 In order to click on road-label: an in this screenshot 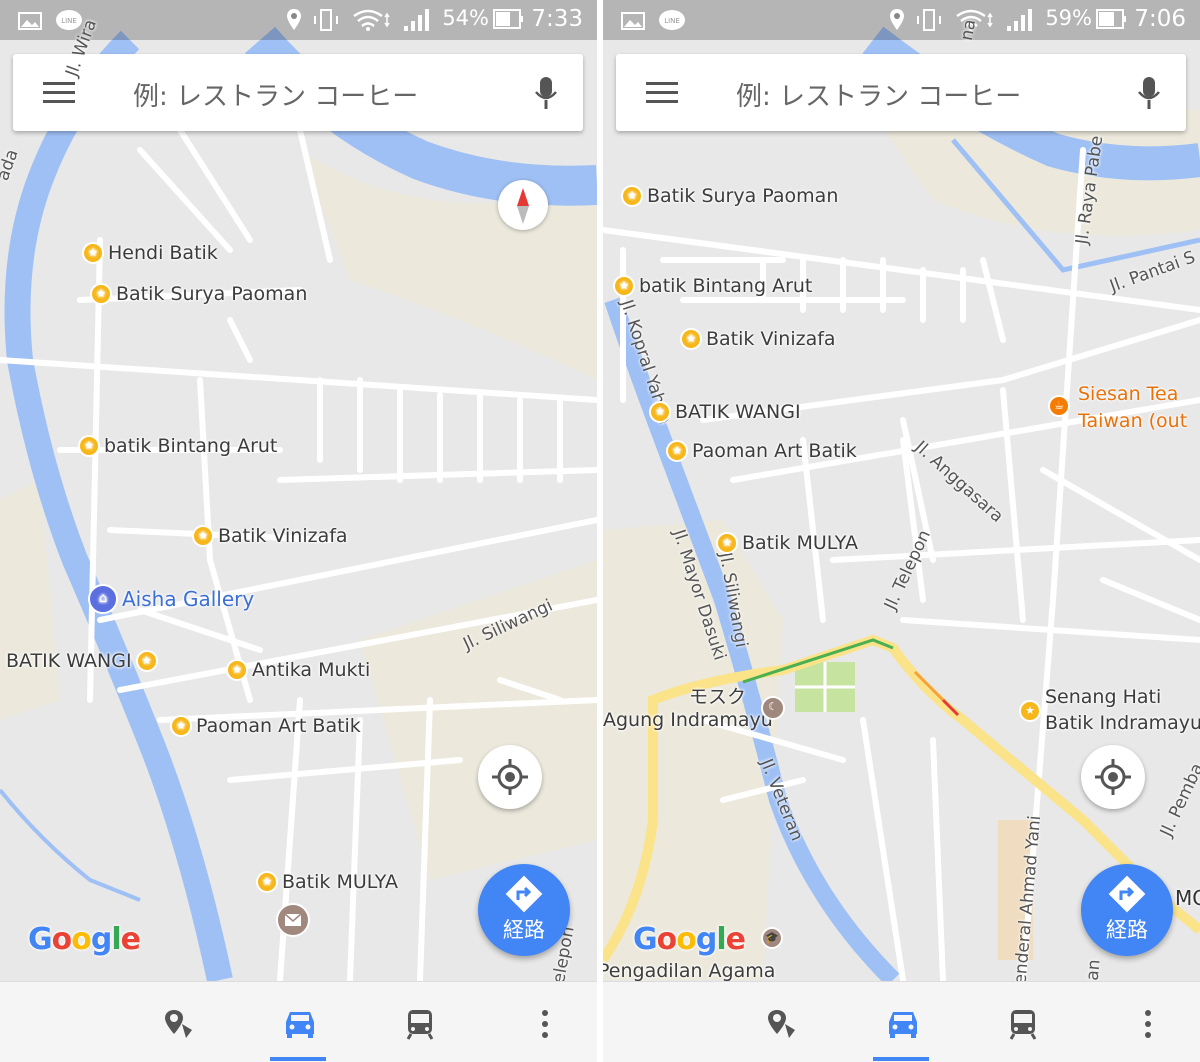, I will do `click(1093, 970)`.